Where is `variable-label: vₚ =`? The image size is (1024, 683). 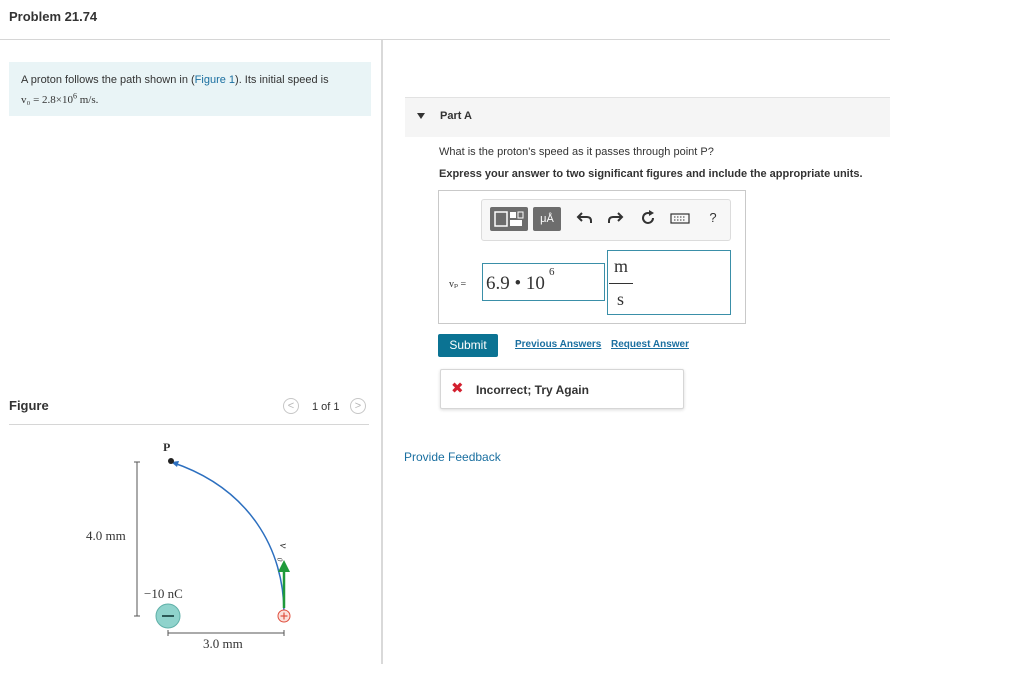 variable-label: vₚ = is located at coordinates (458, 284).